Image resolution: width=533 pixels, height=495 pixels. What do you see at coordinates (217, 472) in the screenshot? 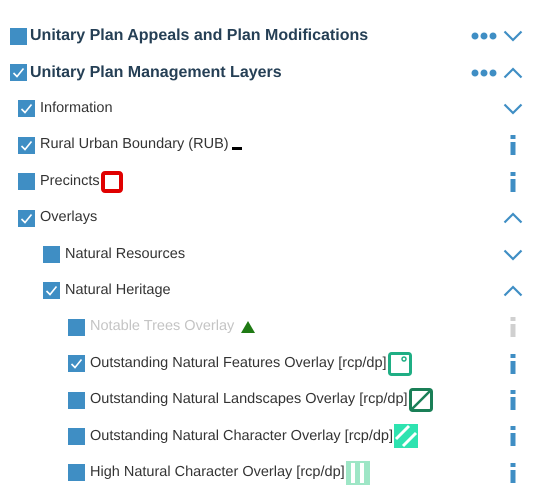
I see `layer-label: High Natural Character Overlay [rcp/dp]` at bounding box center [217, 472].